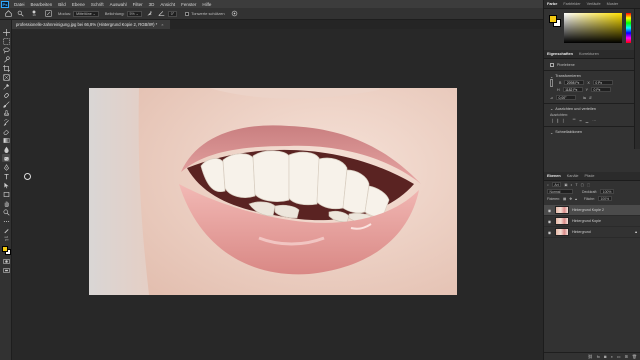 Image resolution: width=640 pixels, height=360 pixels. I want to click on menu-3d: 3D, so click(152, 4).